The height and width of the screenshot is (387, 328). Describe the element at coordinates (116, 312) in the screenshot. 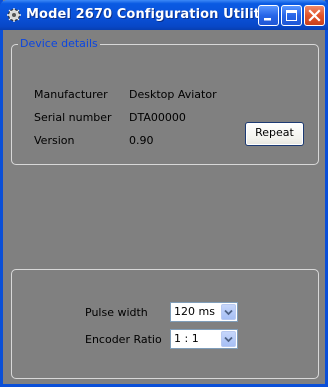

I see `pulse-width-label: Pulse width` at that location.